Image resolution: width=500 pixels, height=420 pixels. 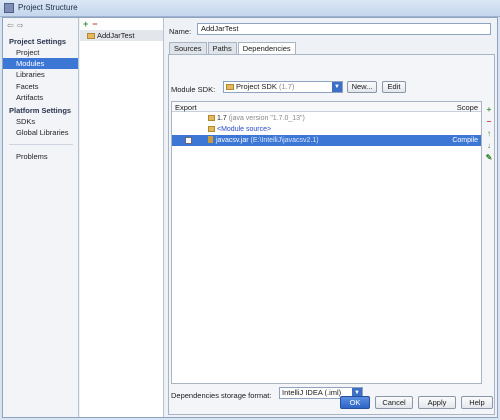 I want to click on add-dependency-icon: +, so click(x=489, y=111).